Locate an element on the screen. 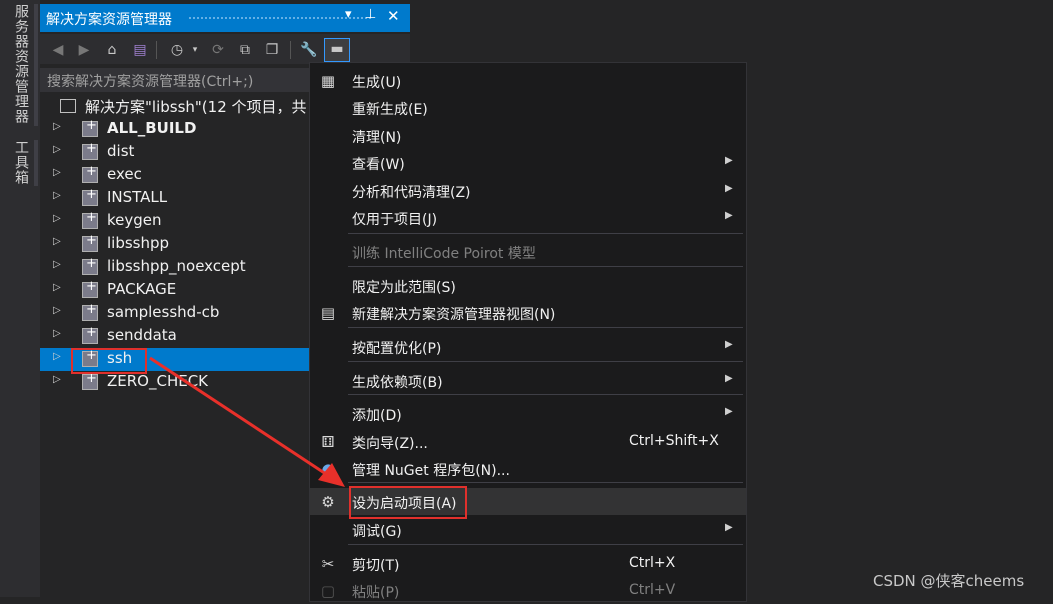 The width and height of the screenshot is (1053, 604). annotation-arrow is located at coordinates (208, 417).